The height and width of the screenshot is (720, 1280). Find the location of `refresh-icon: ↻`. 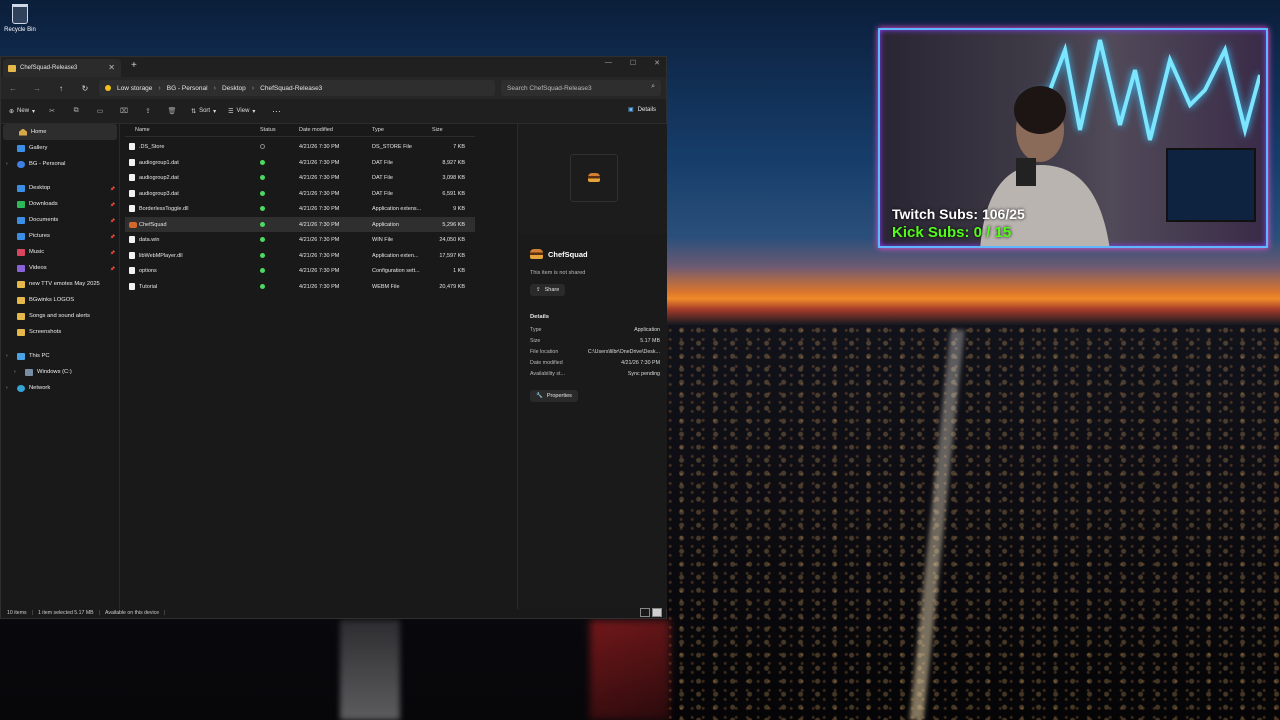

refresh-icon: ↻ is located at coordinates (85, 88).